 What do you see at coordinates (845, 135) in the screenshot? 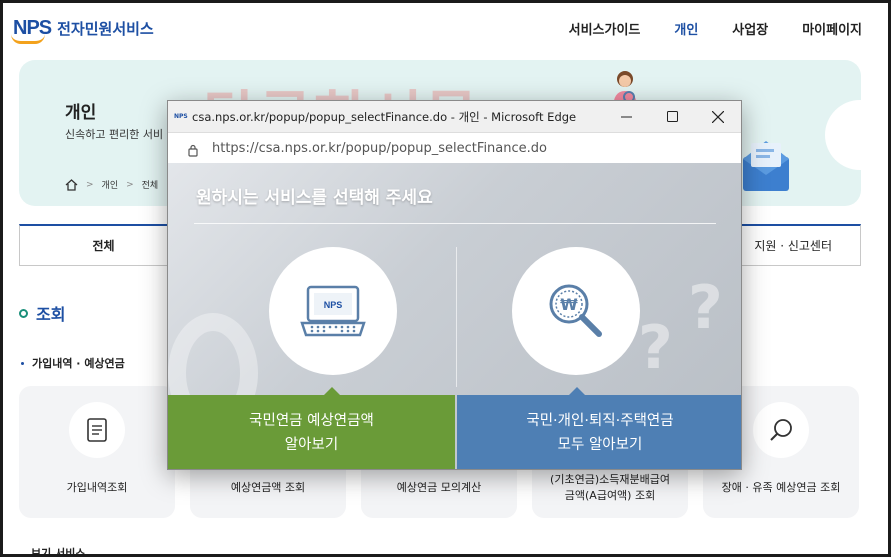
I see `hero-decoration` at bounding box center [845, 135].